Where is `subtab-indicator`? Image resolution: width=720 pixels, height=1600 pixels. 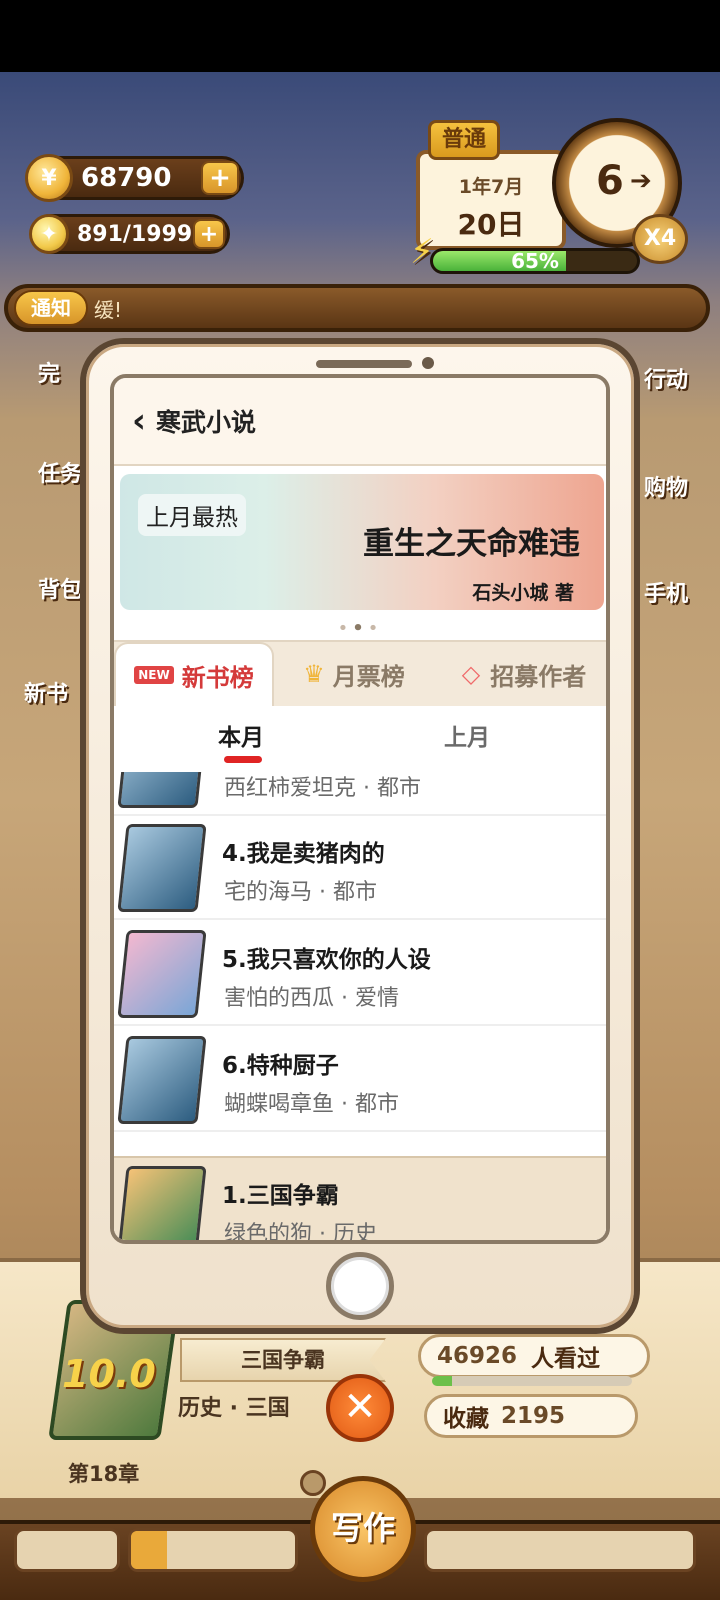
subtab-indicator is located at coordinates (243, 759).